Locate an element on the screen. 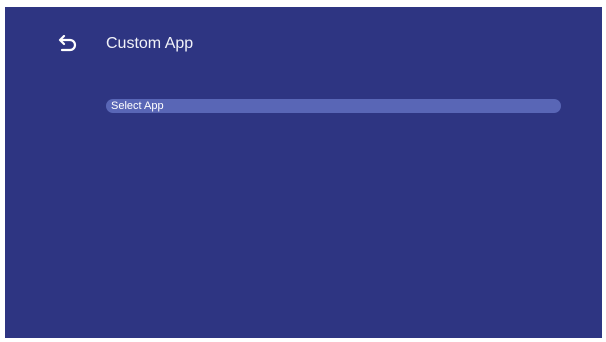 This screenshot has height=342, width=606. back-arrow-icon is located at coordinates (68, 44).